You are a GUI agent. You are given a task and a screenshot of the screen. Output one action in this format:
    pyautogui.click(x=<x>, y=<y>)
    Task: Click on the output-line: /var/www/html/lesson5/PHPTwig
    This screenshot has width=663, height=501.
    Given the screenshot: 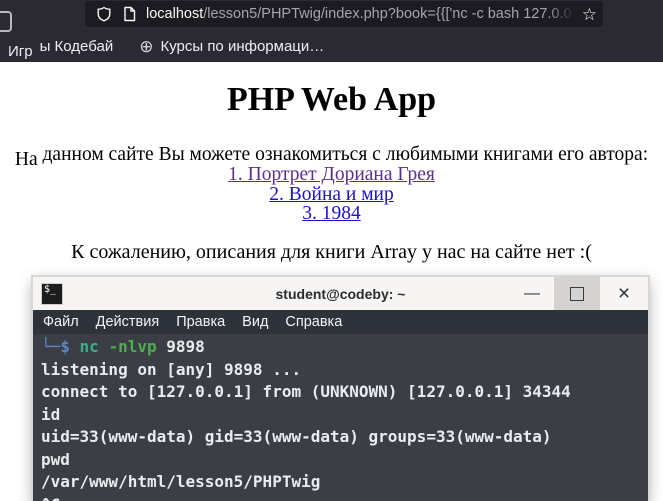 What is the action you would take?
    pyautogui.click(x=181, y=481)
    